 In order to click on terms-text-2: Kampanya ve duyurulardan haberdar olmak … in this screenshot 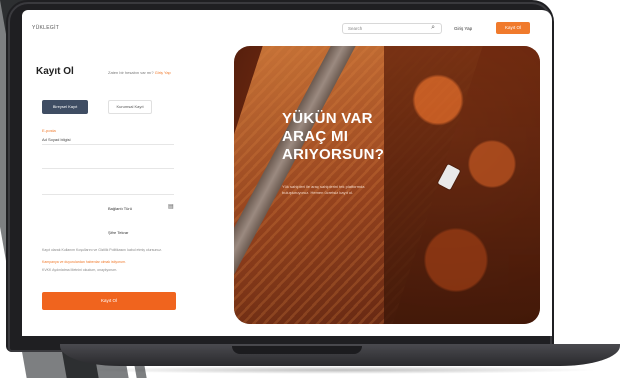, I will do `click(117, 262)`.